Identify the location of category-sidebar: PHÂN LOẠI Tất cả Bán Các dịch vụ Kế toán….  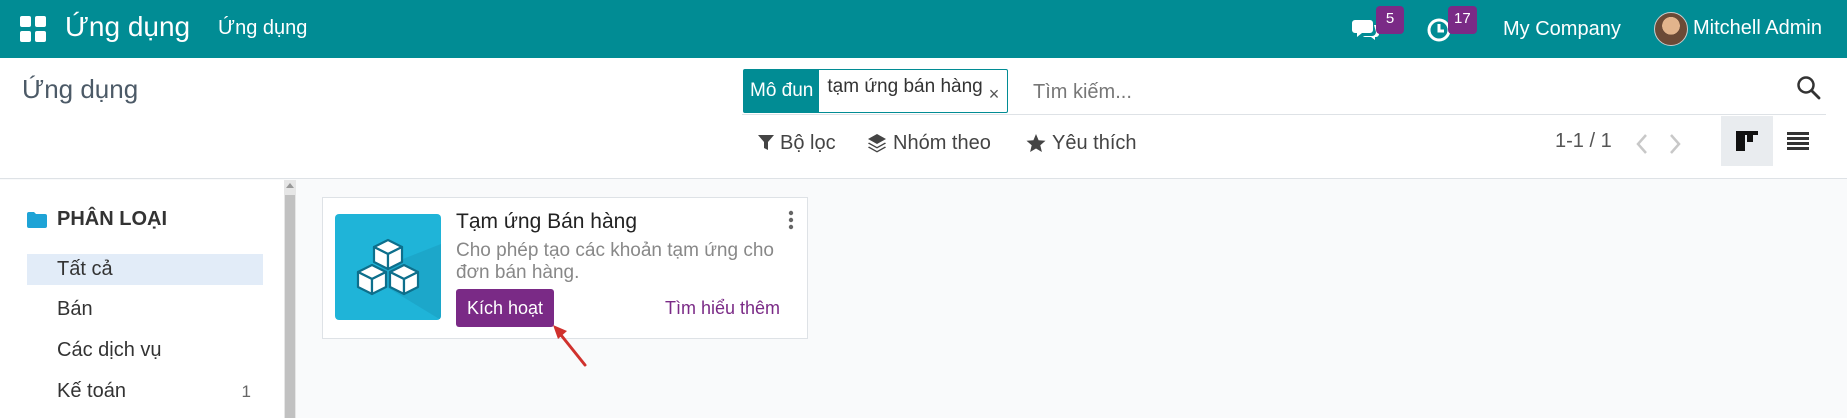
(142, 299).